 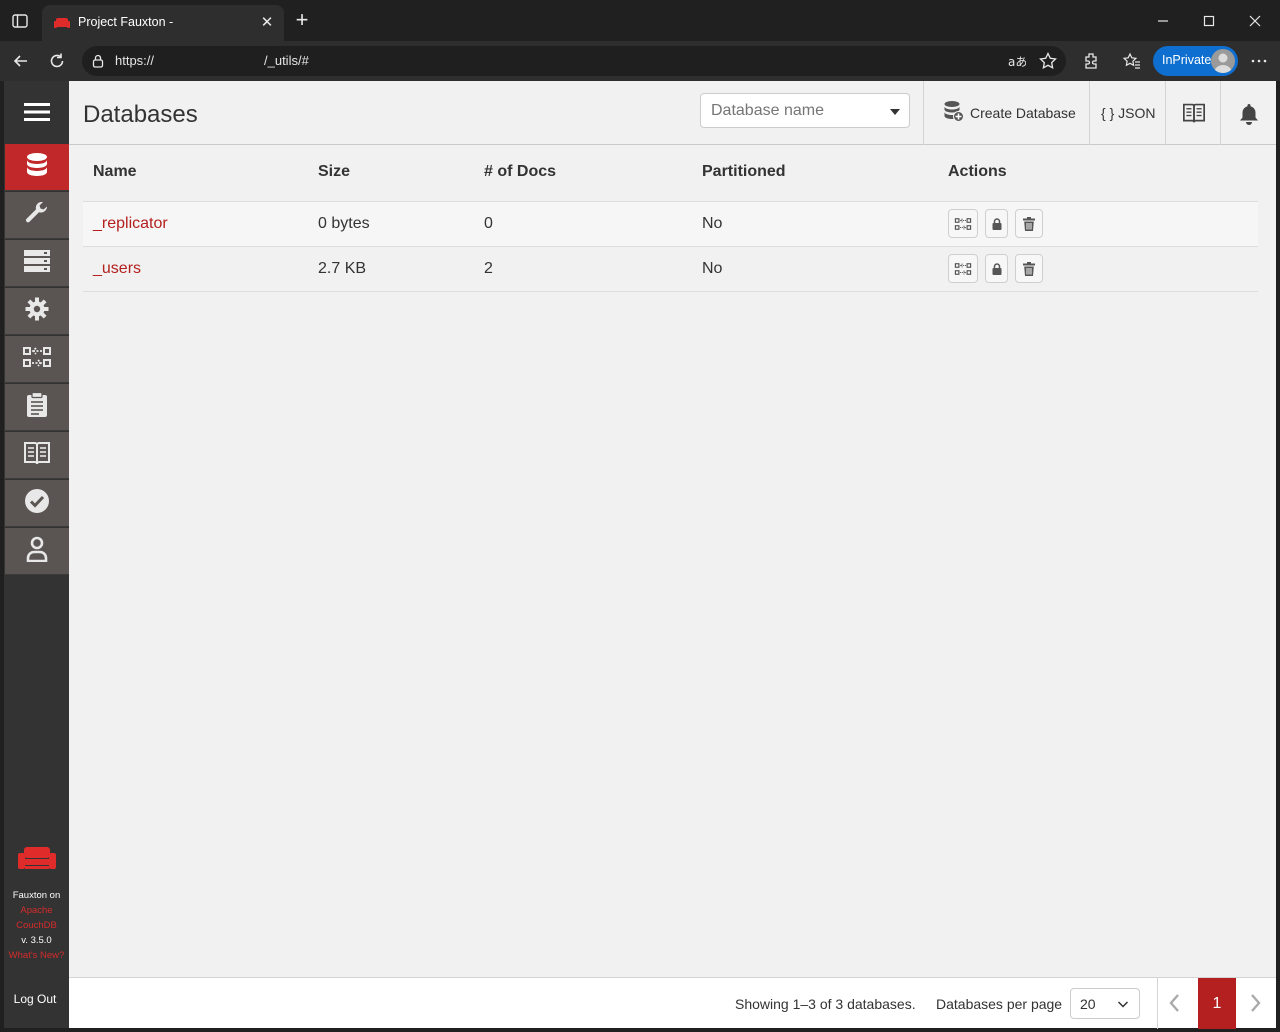 What do you see at coordinates (1048, 61) in the screenshot?
I see `favorite-star-icon` at bounding box center [1048, 61].